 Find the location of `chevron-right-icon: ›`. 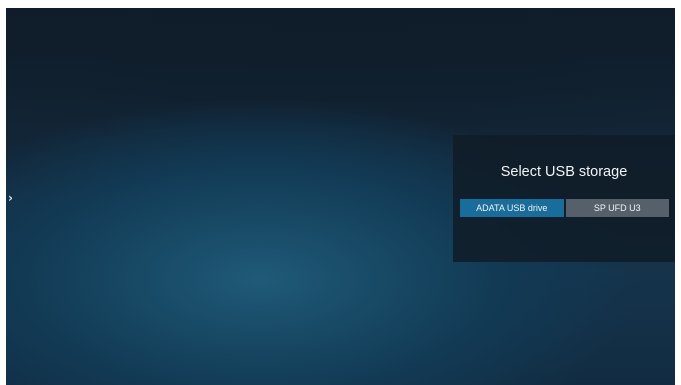

chevron-right-icon: › is located at coordinates (10, 198).